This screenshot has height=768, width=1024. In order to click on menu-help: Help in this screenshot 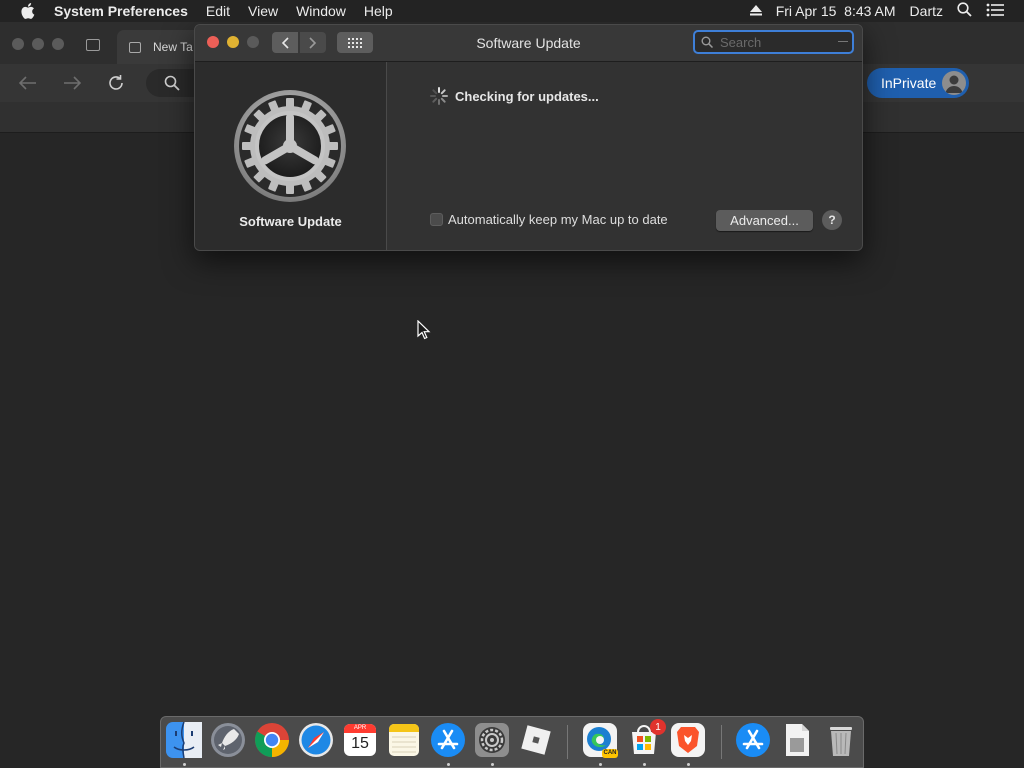, I will do `click(378, 11)`.